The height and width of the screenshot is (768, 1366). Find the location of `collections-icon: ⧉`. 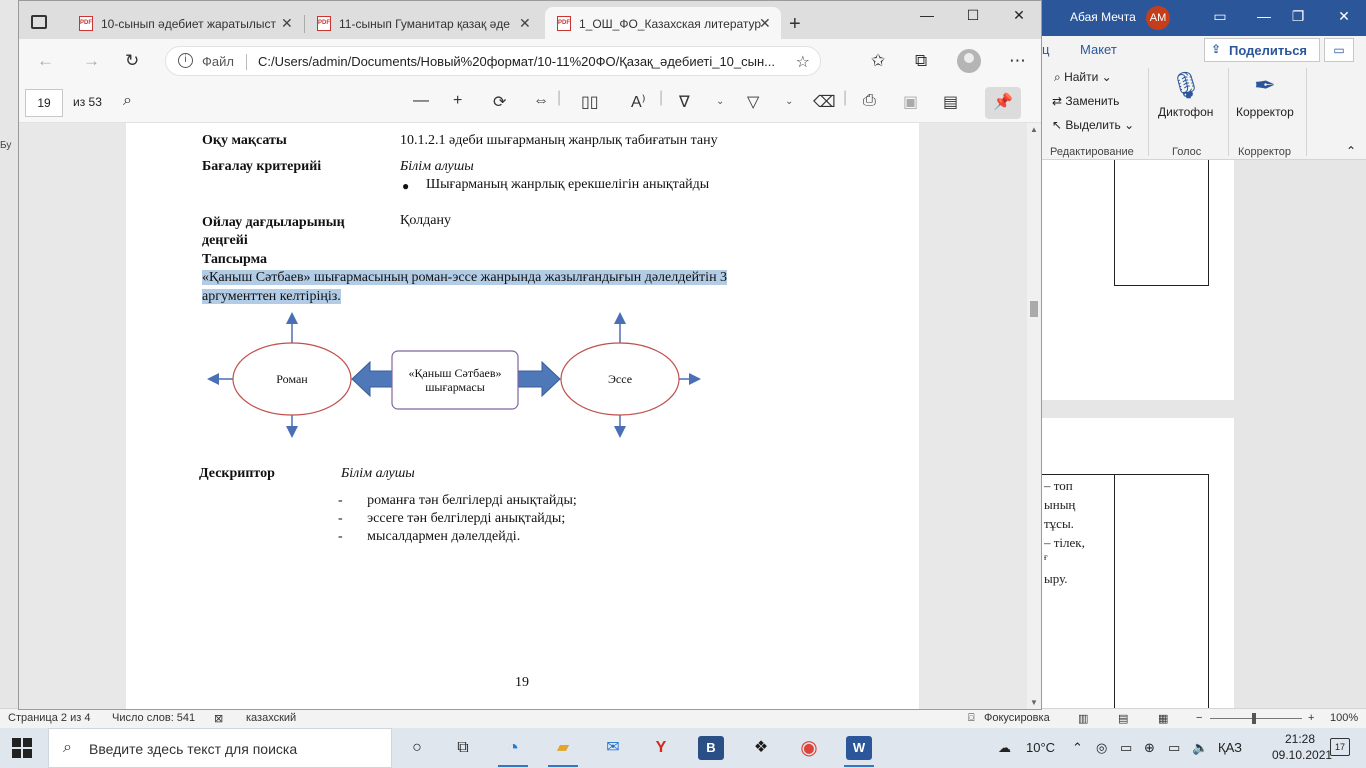

collections-icon: ⧉ is located at coordinates (921, 61).